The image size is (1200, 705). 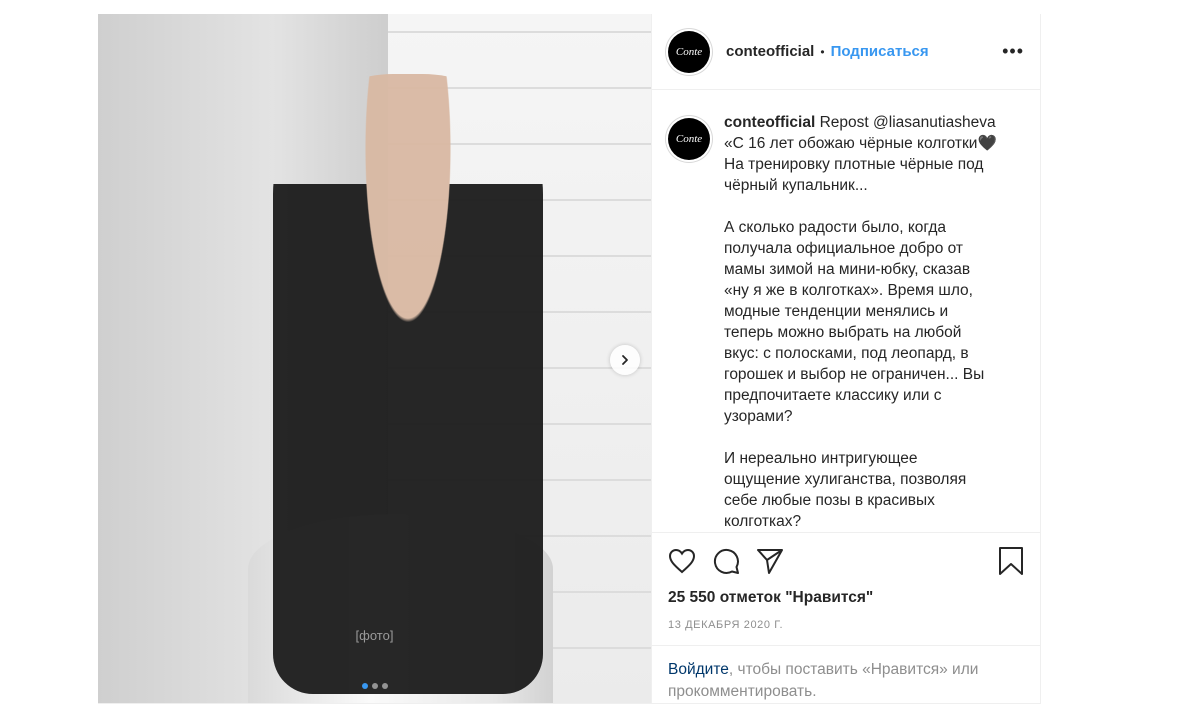 I want to click on post-date: 13 ДЕКАБРЯ 2020 Г., so click(x=846, y=628).